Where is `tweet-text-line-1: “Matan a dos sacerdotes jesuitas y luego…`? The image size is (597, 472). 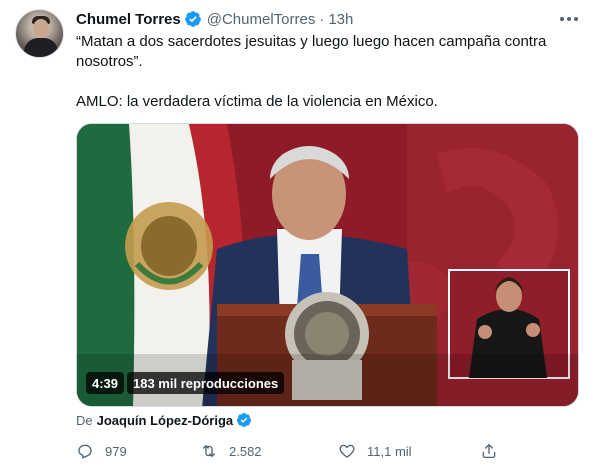 tweet-text-line-1: “Matan a dos sacerdotes jesuitas y luego… is located at coordinates (311, 51).